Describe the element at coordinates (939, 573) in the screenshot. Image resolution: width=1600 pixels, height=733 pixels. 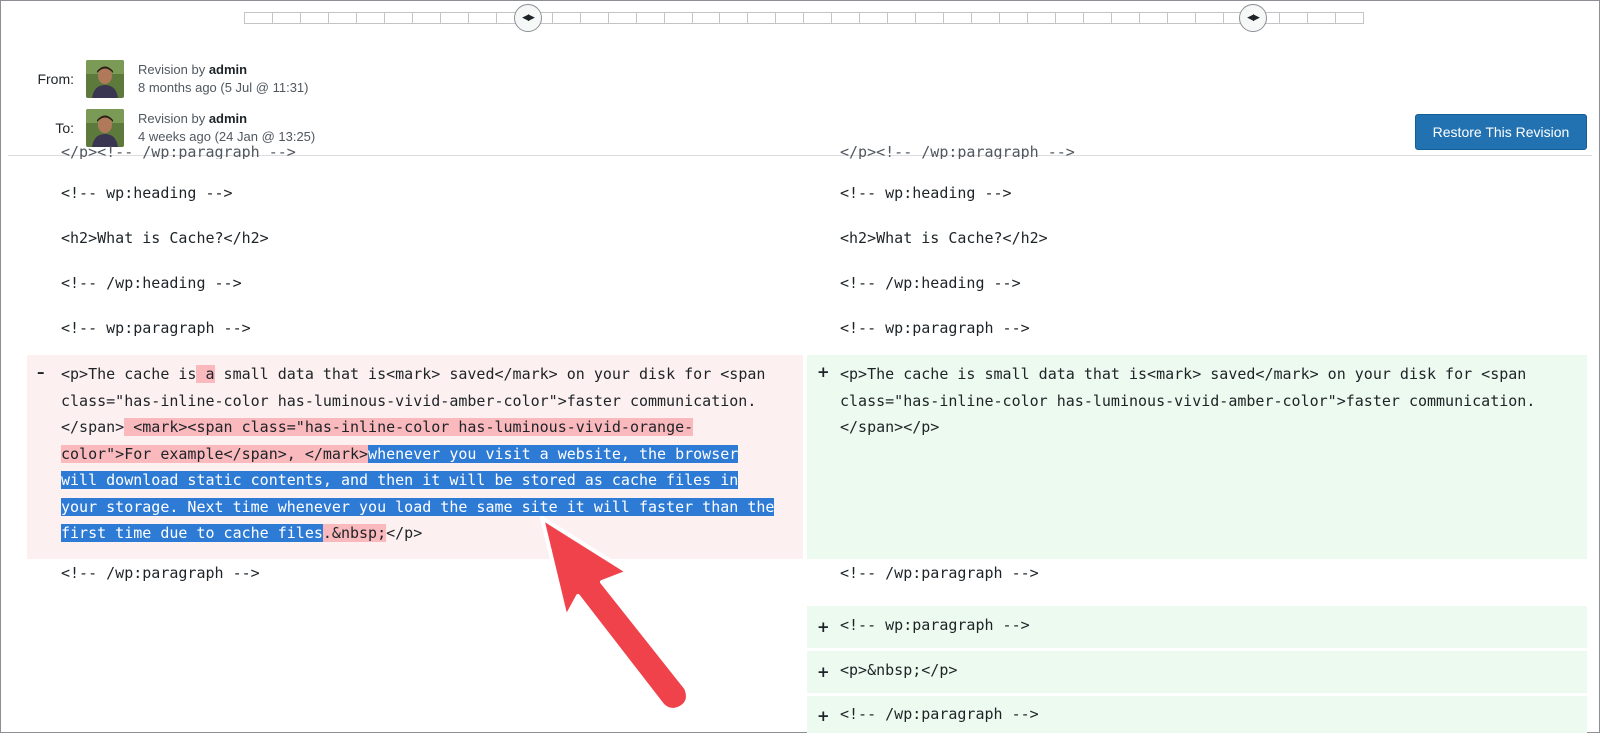
I see `right-para-close: <!-- /wp:paragraph -->` at that location.